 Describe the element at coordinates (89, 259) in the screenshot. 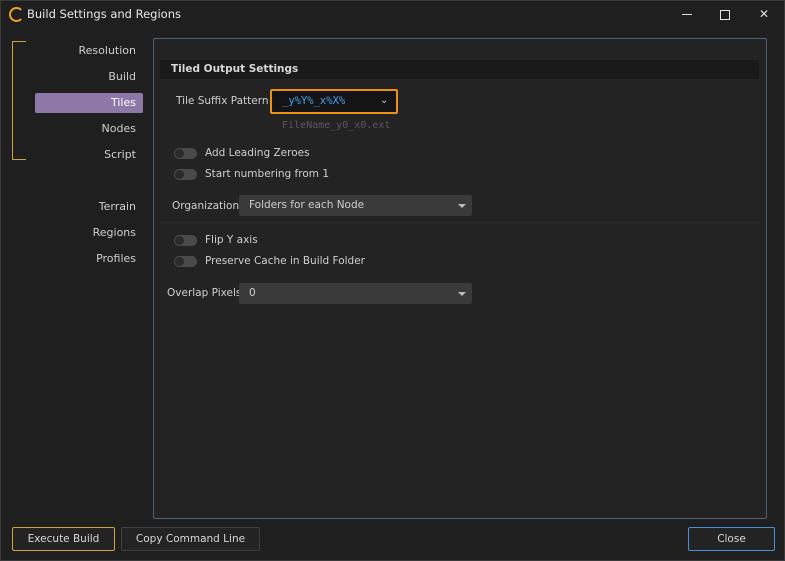

I see `sidebar-item-profiles: Profiles` at that location.